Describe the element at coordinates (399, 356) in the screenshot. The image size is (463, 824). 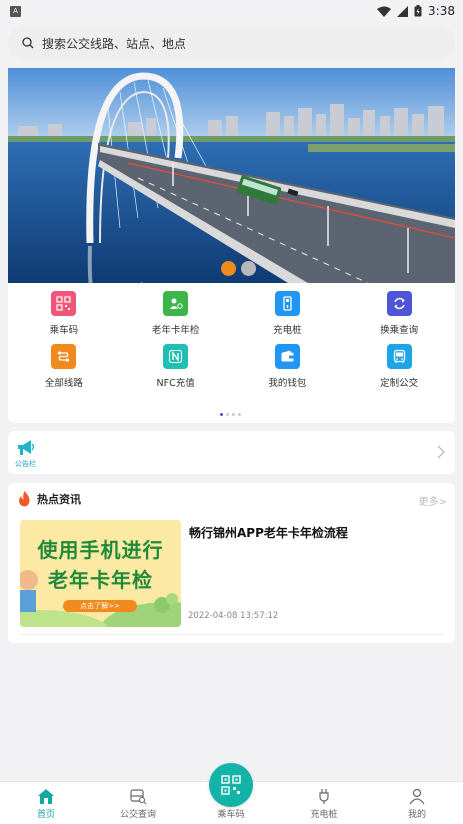
I see `custom-bus-icon` at that location.